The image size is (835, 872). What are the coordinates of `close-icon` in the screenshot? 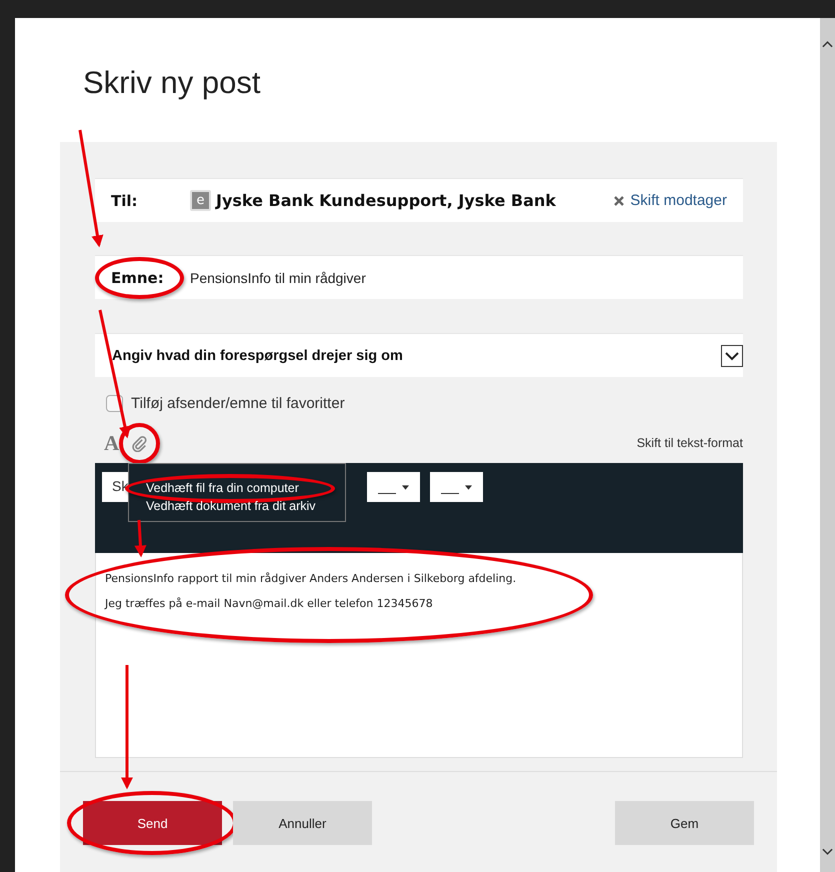 It's located at (619, 200).